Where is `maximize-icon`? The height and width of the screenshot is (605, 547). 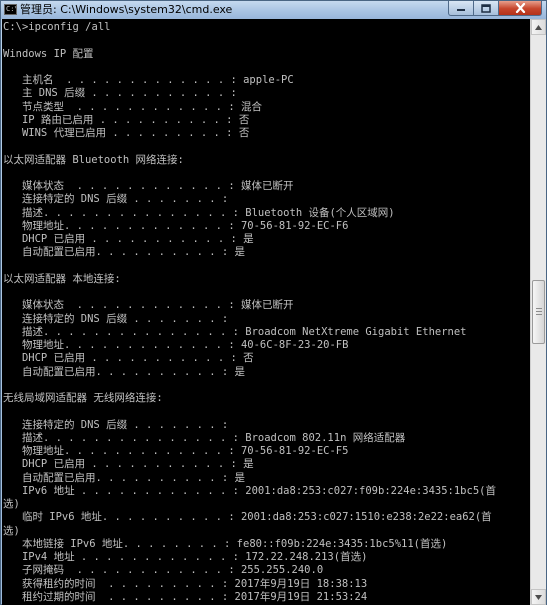
maximize-icon is located at coordinates (486, 8).